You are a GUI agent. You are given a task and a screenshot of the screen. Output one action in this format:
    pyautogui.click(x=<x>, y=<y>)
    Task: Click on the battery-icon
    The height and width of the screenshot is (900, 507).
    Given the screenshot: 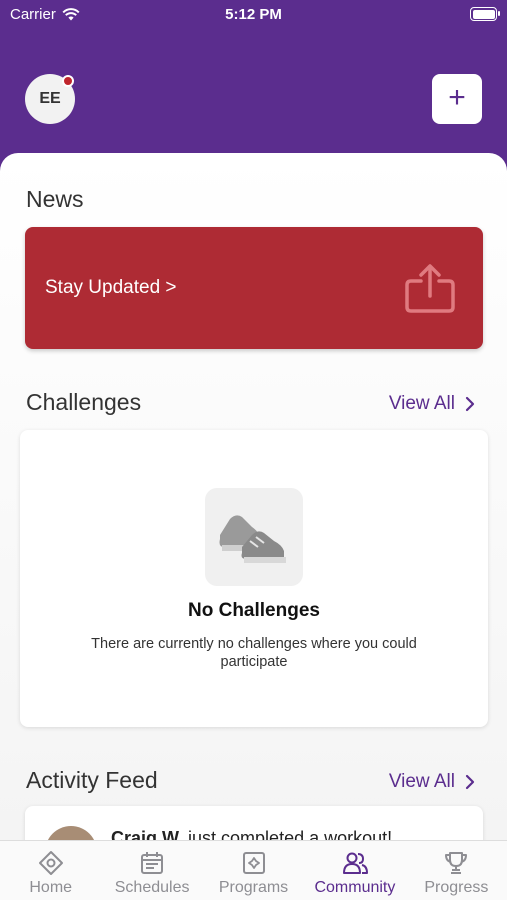 What is the action you would take?
    pyautogui.click(x=485, y=14)
    